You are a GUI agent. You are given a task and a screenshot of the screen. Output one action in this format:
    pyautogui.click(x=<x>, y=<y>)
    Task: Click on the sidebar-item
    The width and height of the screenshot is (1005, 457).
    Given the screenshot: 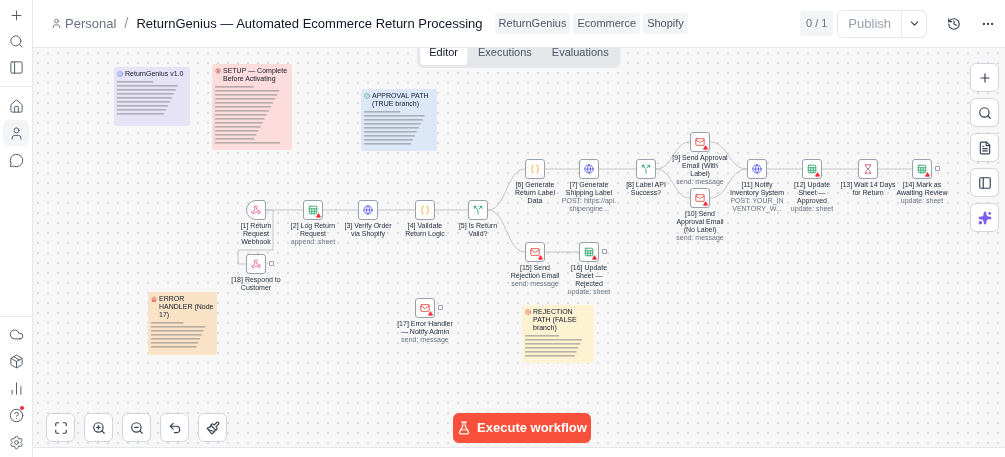 What is the action you would take?
    pyautogui.click(x=16, y=133)
    